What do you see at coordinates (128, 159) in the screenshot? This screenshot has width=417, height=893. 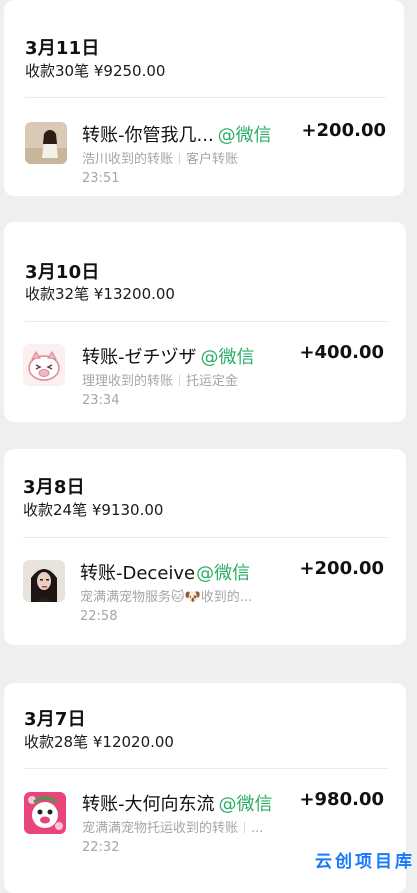 I see `subtitle-main: 浩川收到的转账` at bounding box center [128, 159].